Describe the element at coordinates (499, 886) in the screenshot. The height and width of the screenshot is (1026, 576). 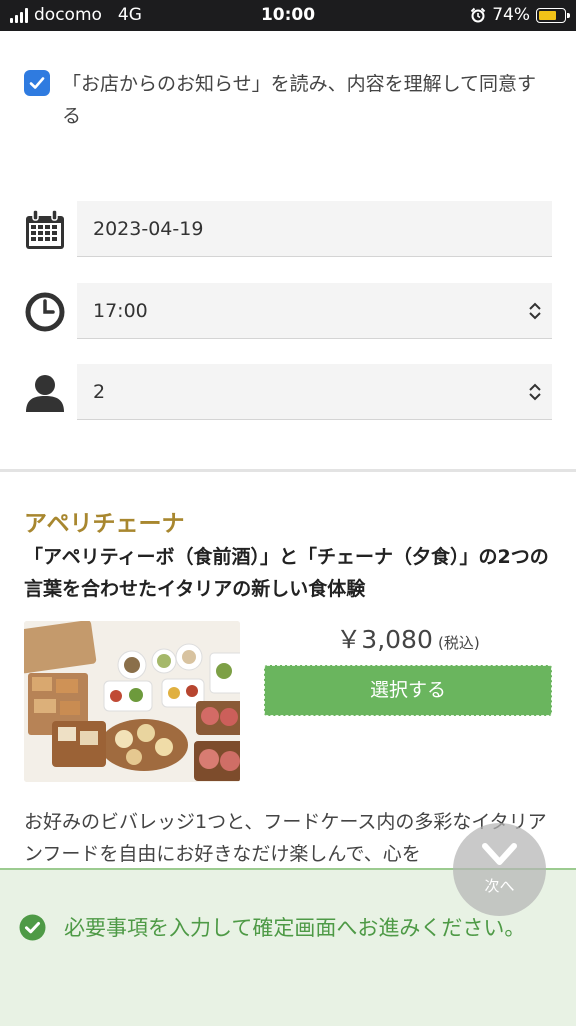
I see `next-button-label: 次へ` at that location.